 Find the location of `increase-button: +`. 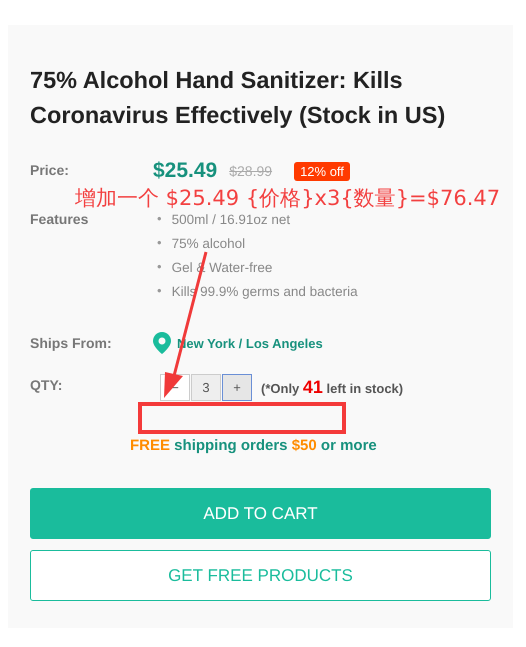

increase-button: + is located at coordinates (237, 387).